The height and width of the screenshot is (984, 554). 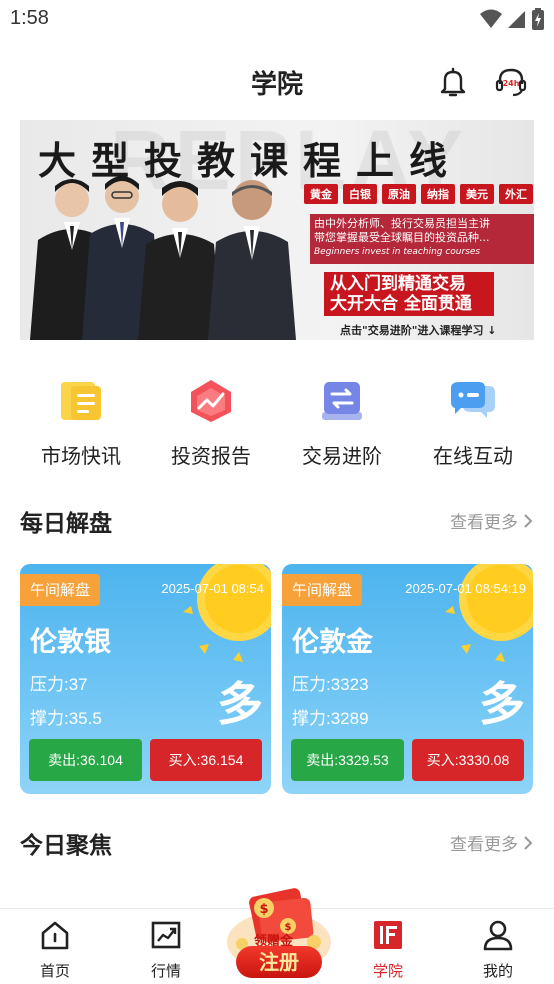 I want to click on quick-item-advanced-trading: 交易进阶, so click(x=342, y=419).